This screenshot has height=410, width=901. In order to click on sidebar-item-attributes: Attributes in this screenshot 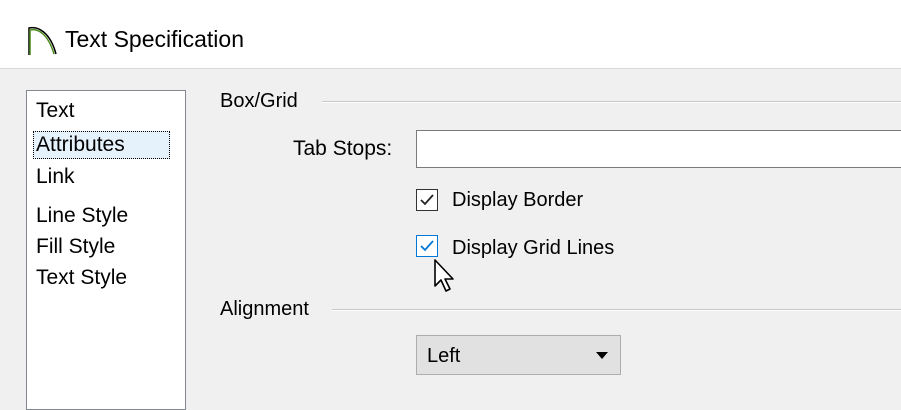, I will do `click(101, 145)`.